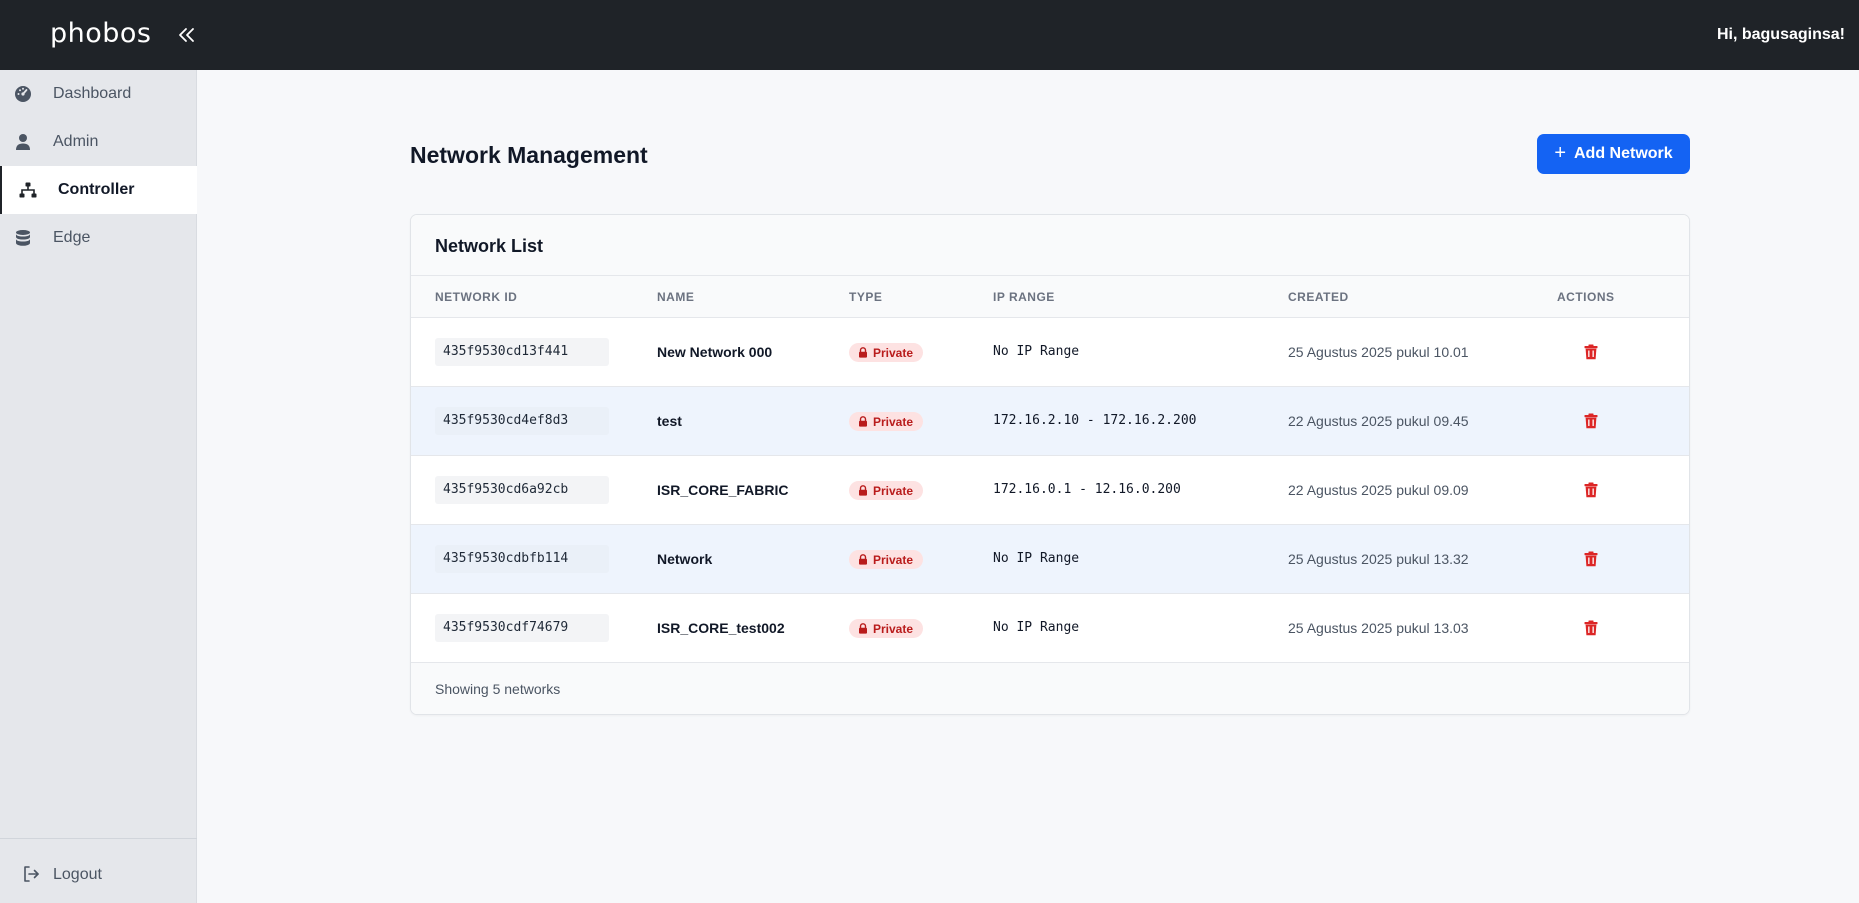 This screenshot has height=903, width=1859. Describe the element at coordinates (1586, 297) in the screenshot. I see `column-header-actions: ACTIONS` at that location.